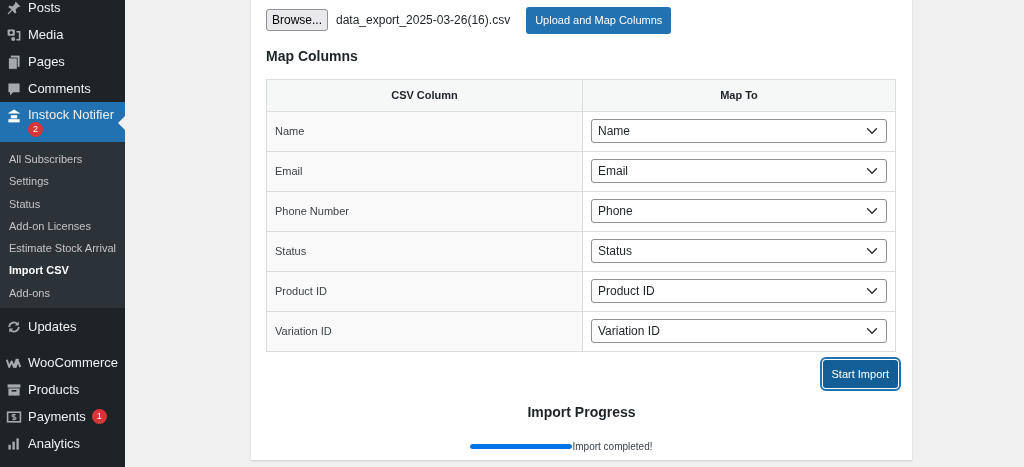 This screenshot has height=467, width=1024. I want to click on menu-label: Posts, so click(44, 8).